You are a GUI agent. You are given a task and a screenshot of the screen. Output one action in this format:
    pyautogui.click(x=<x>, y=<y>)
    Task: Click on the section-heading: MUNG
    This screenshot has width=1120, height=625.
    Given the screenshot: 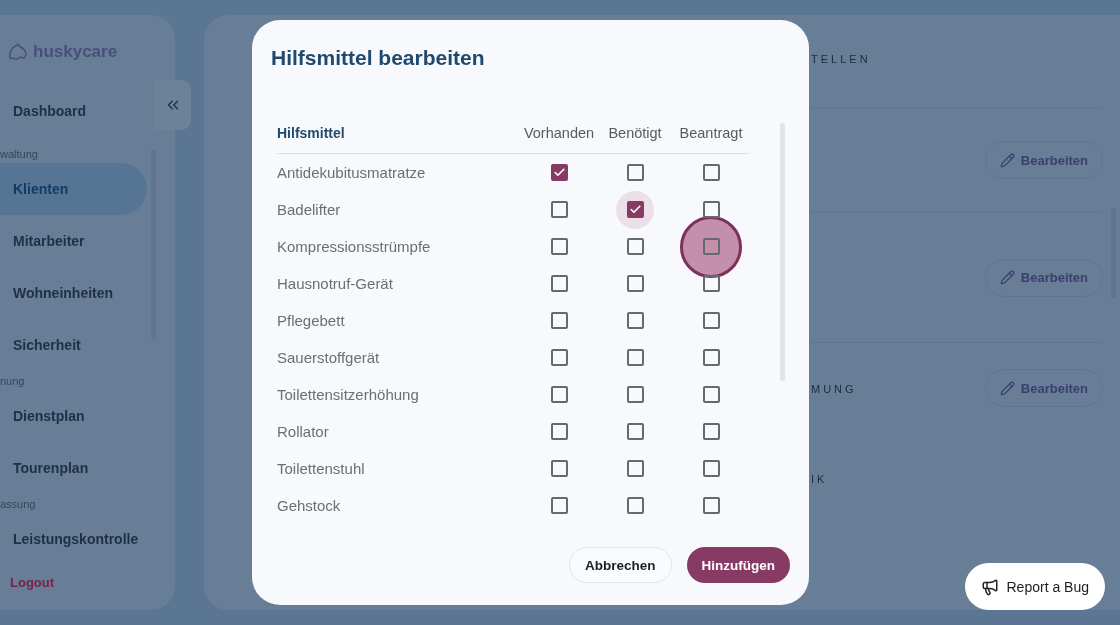 What is the action you would take?
    pyautogui.click(x=834, y=389)
    